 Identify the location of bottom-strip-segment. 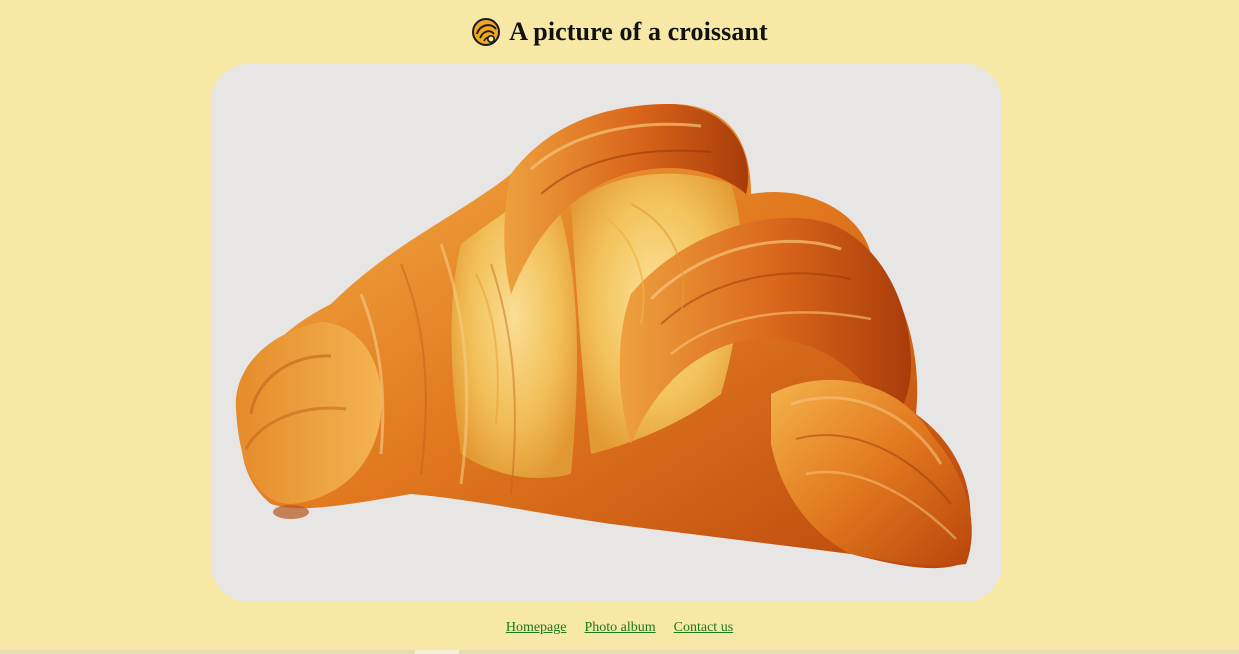
(437, 652).